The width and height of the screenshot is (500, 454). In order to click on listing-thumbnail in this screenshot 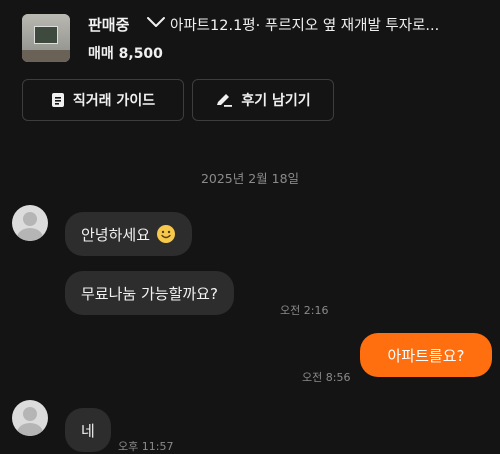, I will do `click(46, 38)`.